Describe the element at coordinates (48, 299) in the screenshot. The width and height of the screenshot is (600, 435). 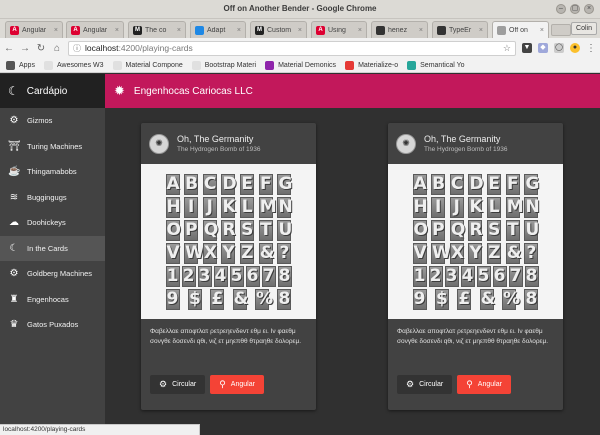
I see `sidebar-item-label: Engenhocas` at that location.